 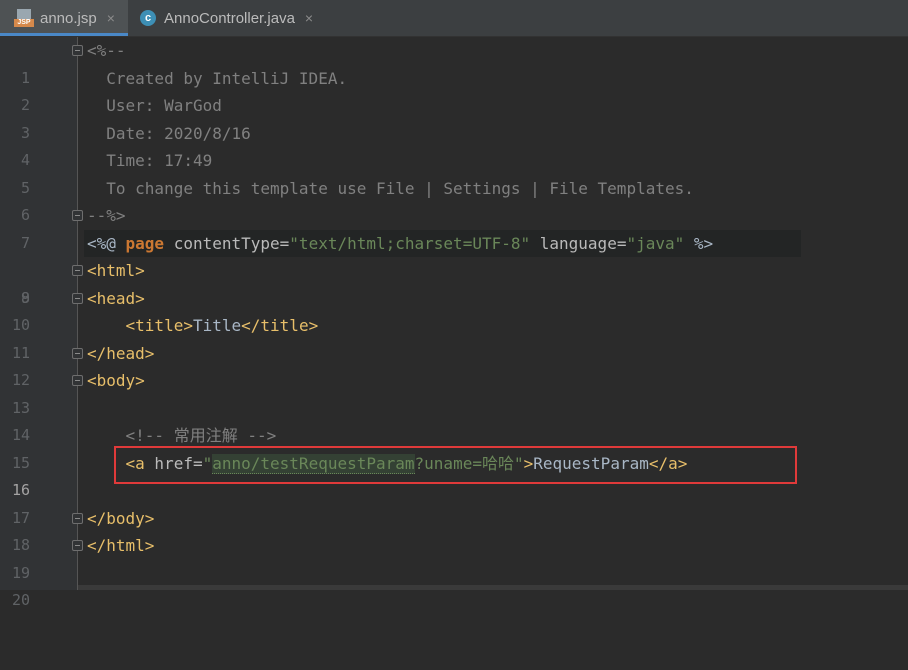 What do you see at coordinates (20, 600) in the screenshot?
I see `line-number: 20` at bounding box center [20, 600].